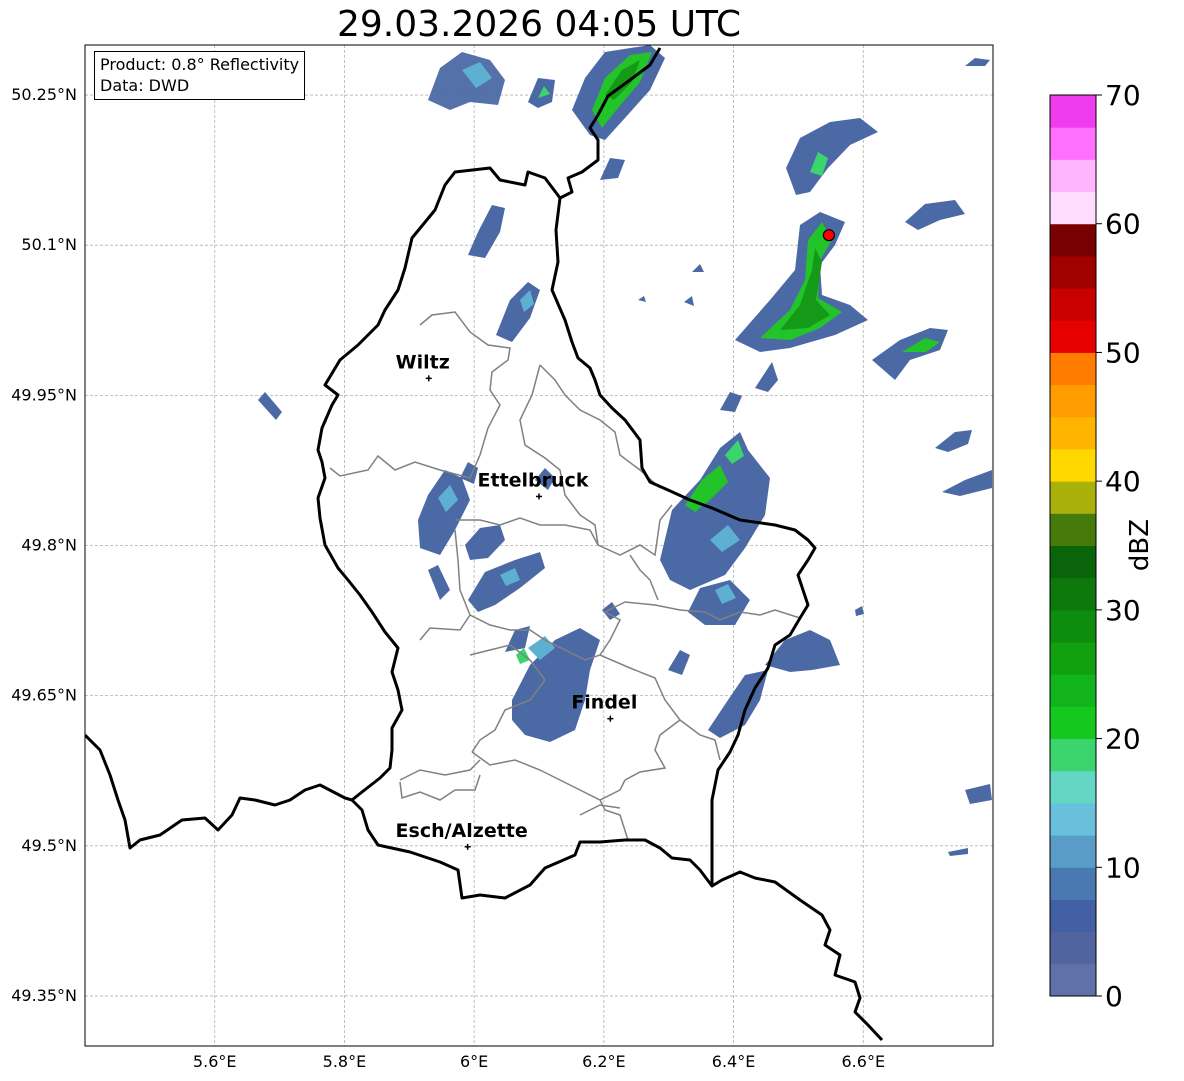  I want to click on lat-tick-label: 49.35°N, so click(44, 995).